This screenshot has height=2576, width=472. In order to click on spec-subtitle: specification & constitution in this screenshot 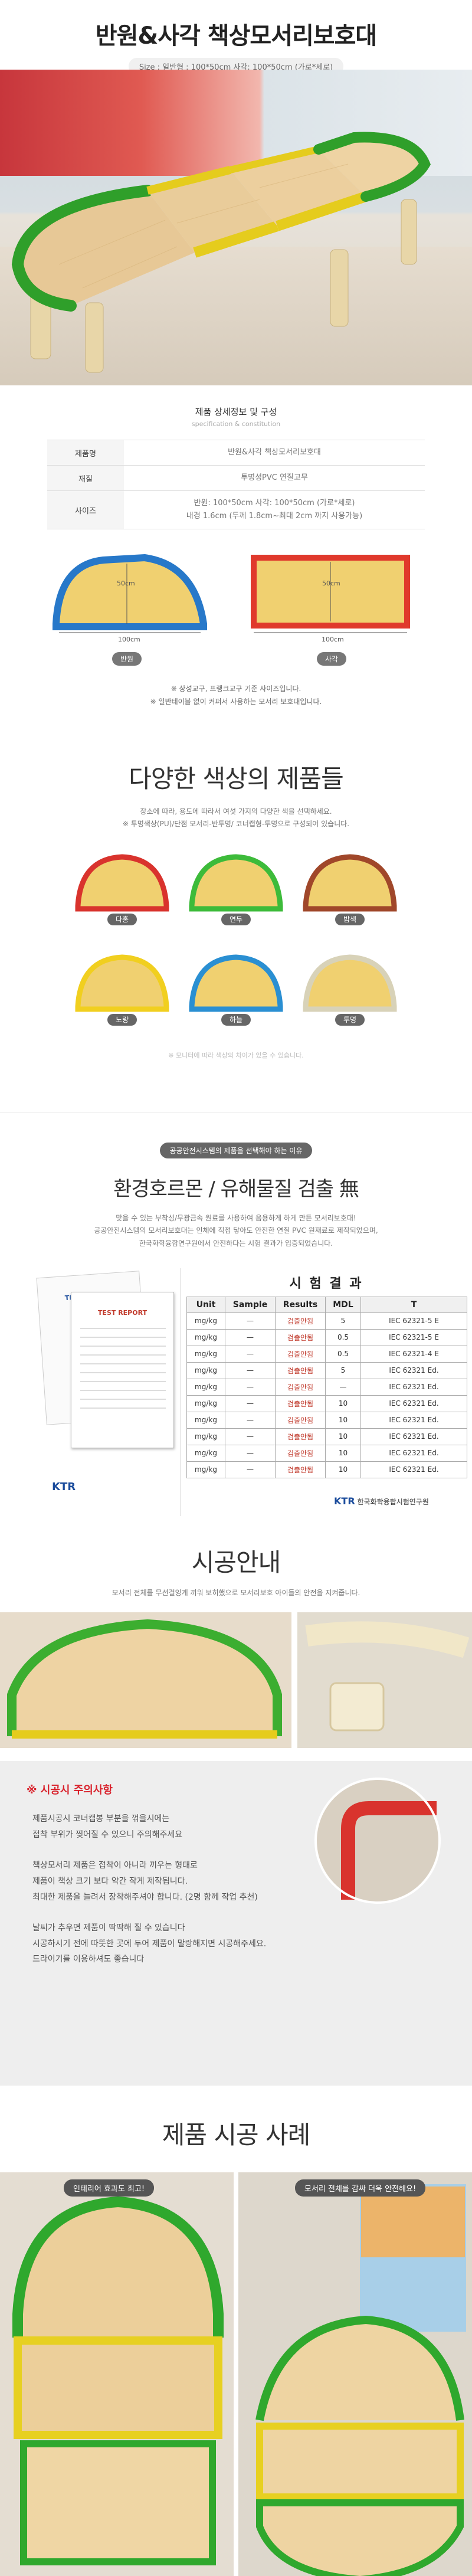, I will do `click(236, 424)`.